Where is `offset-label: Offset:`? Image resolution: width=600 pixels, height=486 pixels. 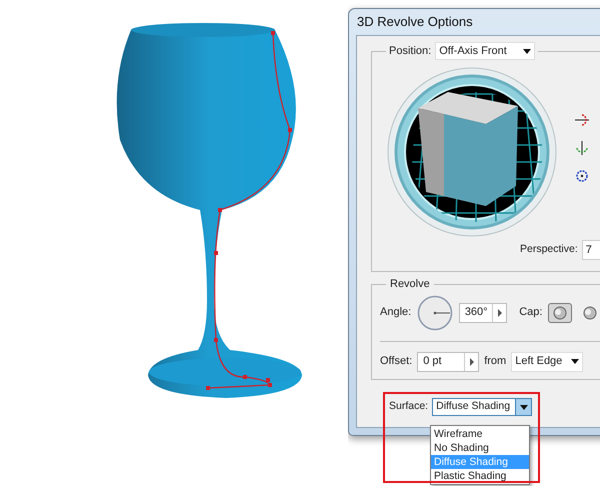 offset-label: Offset: is located at coordinates (396, 362).